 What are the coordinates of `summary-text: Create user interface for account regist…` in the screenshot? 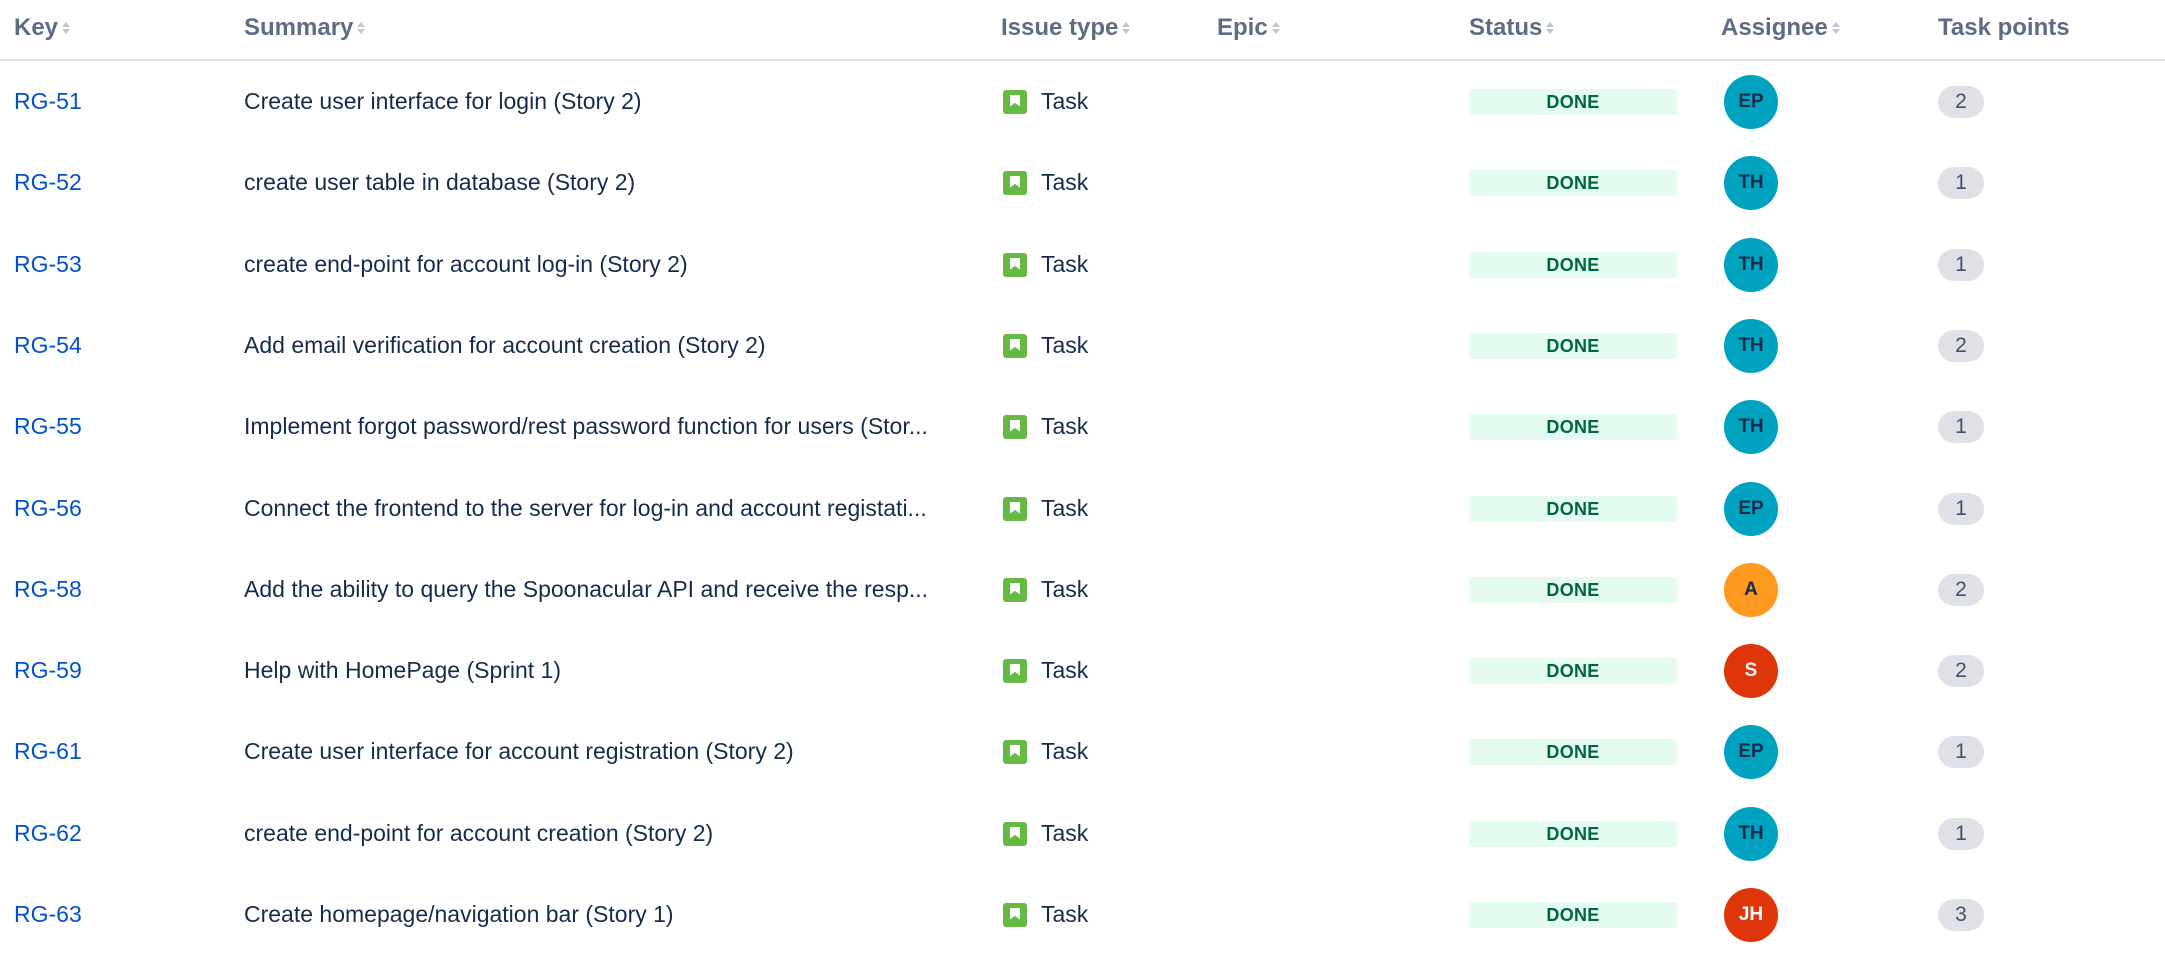 It's located at (614, 751).